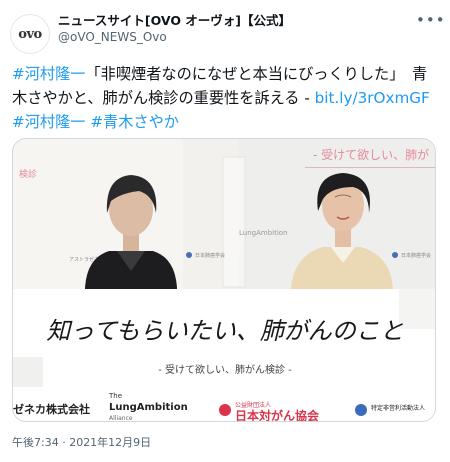  I want to click on photo-subtitle: - 受けて欲しい、肺がん検診 -, so click(225, 369).